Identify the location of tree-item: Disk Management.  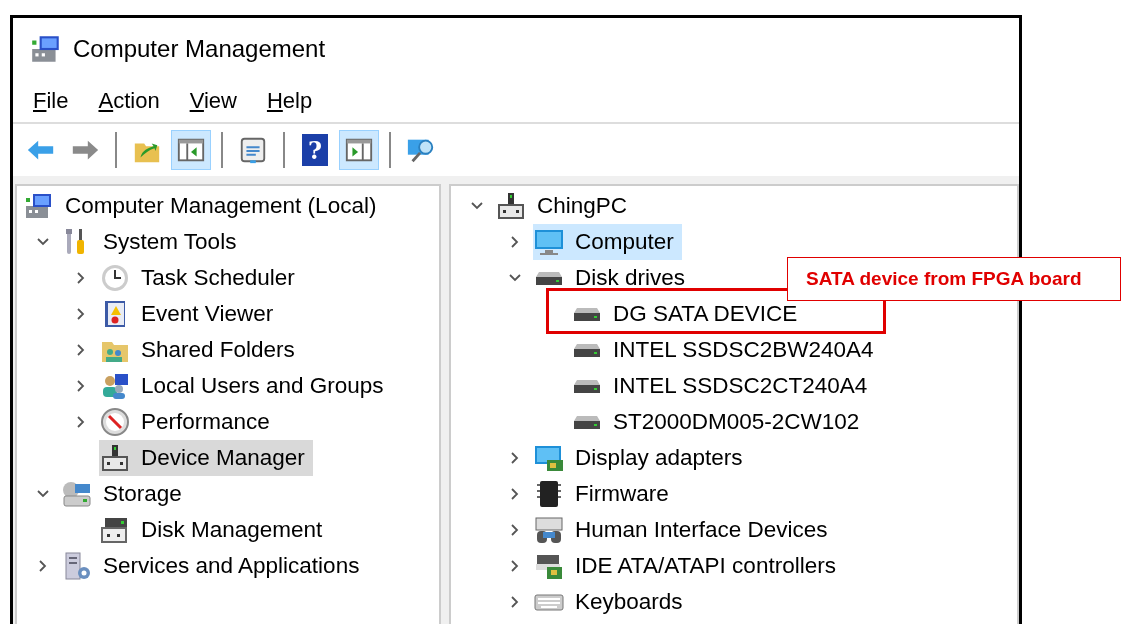
(215, 530).